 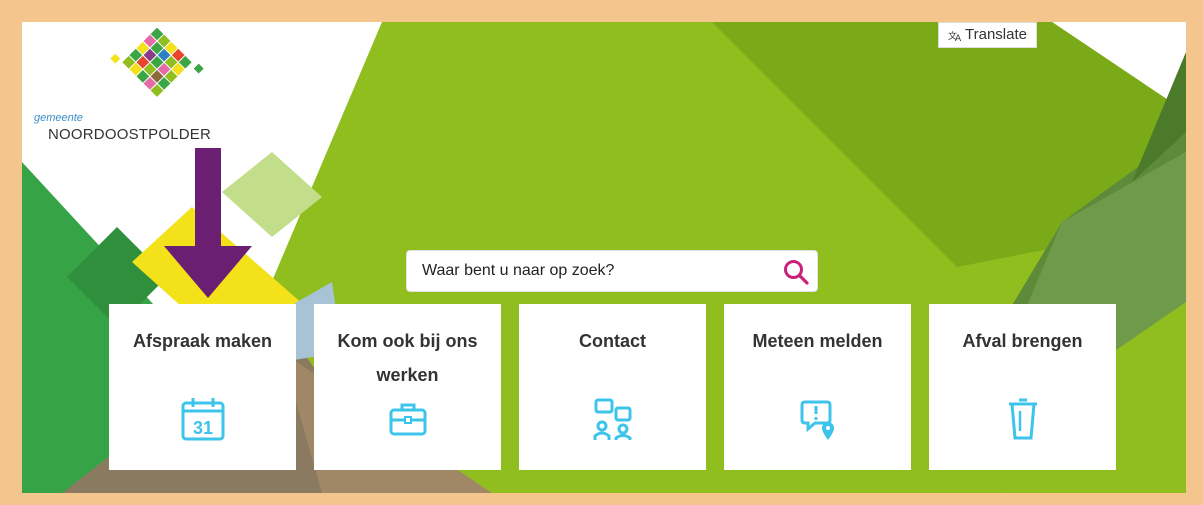 What do you see at coordinates (817, 420) in the screenshot?
I see `report-location-icon` at bounding box center [817, 420].